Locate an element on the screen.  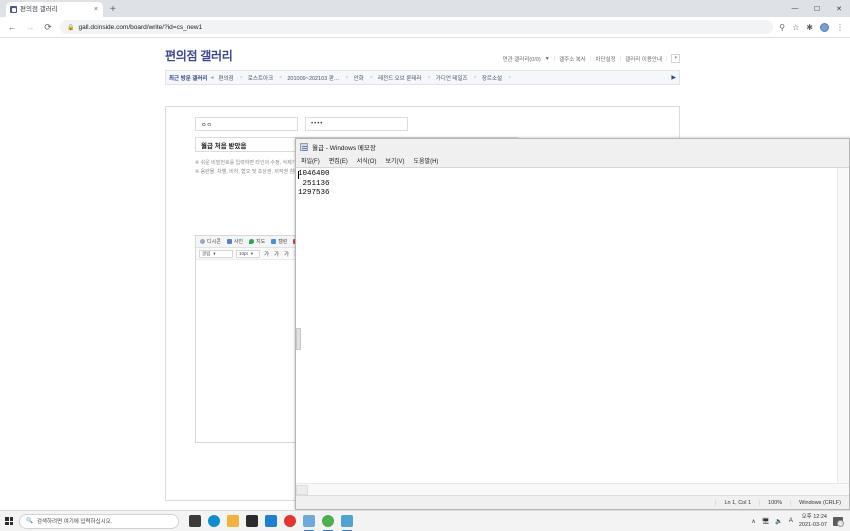
mail-icon is located at coordinates (271, 521).